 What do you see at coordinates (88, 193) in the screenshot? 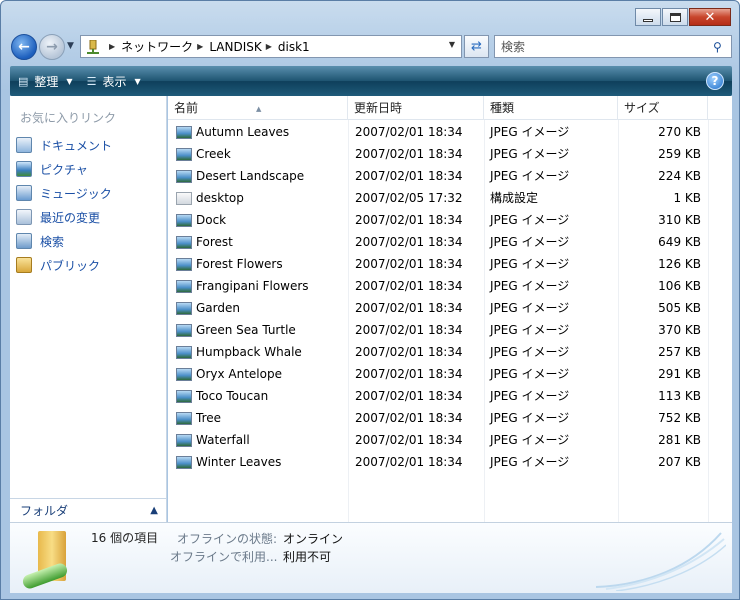
I see `favorite-link-music: ミュージック` at bounding box center [88, 193].